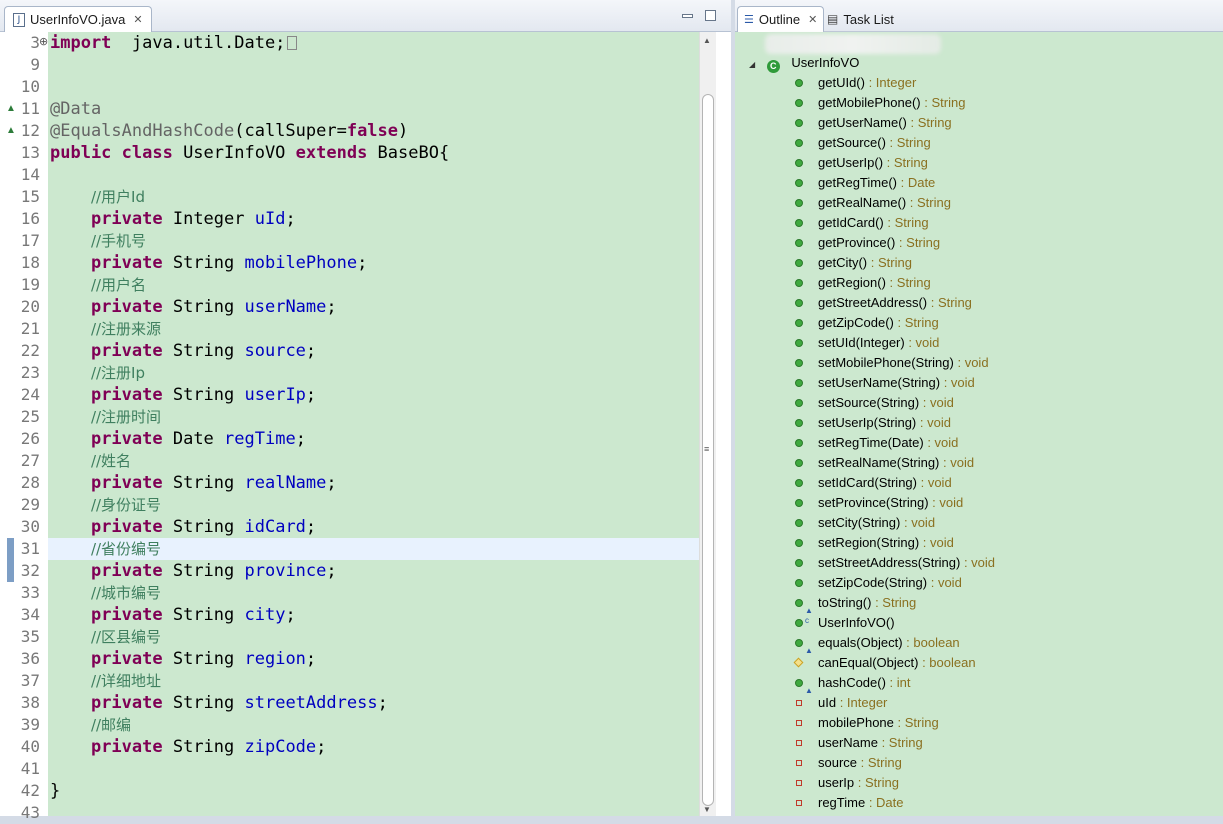 Image resolution: width=1223 pixels, height=824 pixels. I want to click on outline-item: setRegTime(Date) : void, so click(876, 443).